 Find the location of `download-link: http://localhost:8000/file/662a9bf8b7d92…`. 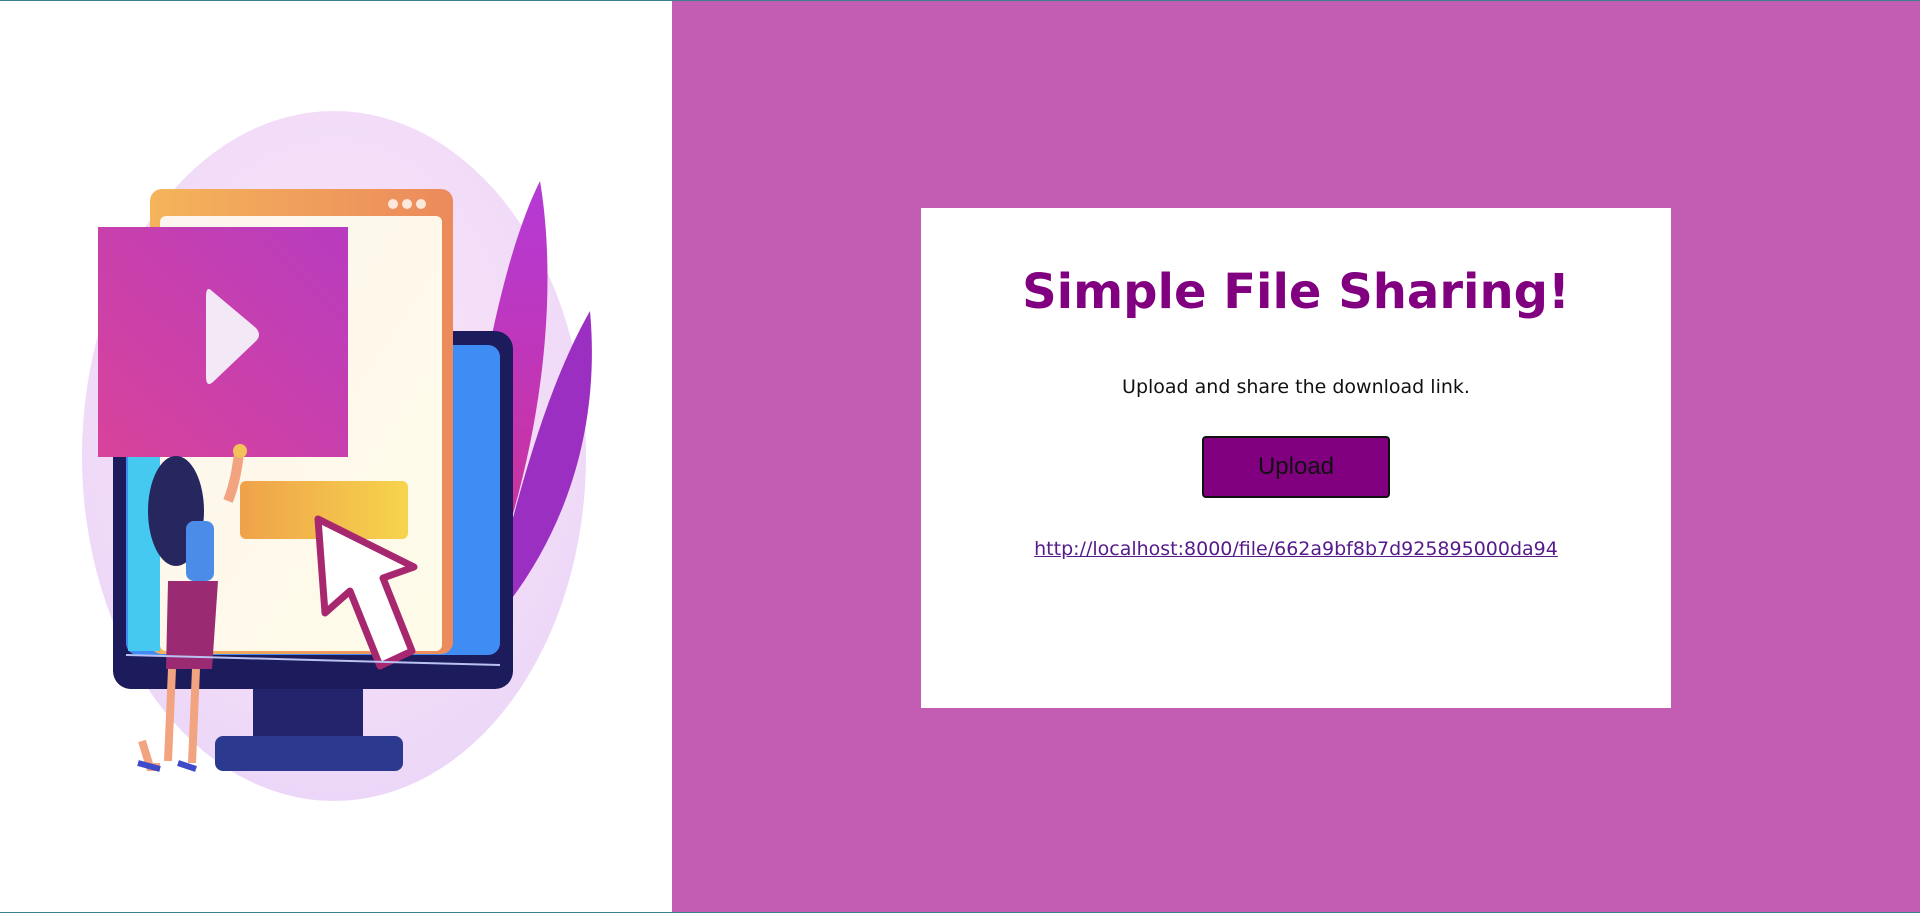

download-link: http://localhost:8000/file/662a9bf8b7d92… is located at coordinates (1296, 549).